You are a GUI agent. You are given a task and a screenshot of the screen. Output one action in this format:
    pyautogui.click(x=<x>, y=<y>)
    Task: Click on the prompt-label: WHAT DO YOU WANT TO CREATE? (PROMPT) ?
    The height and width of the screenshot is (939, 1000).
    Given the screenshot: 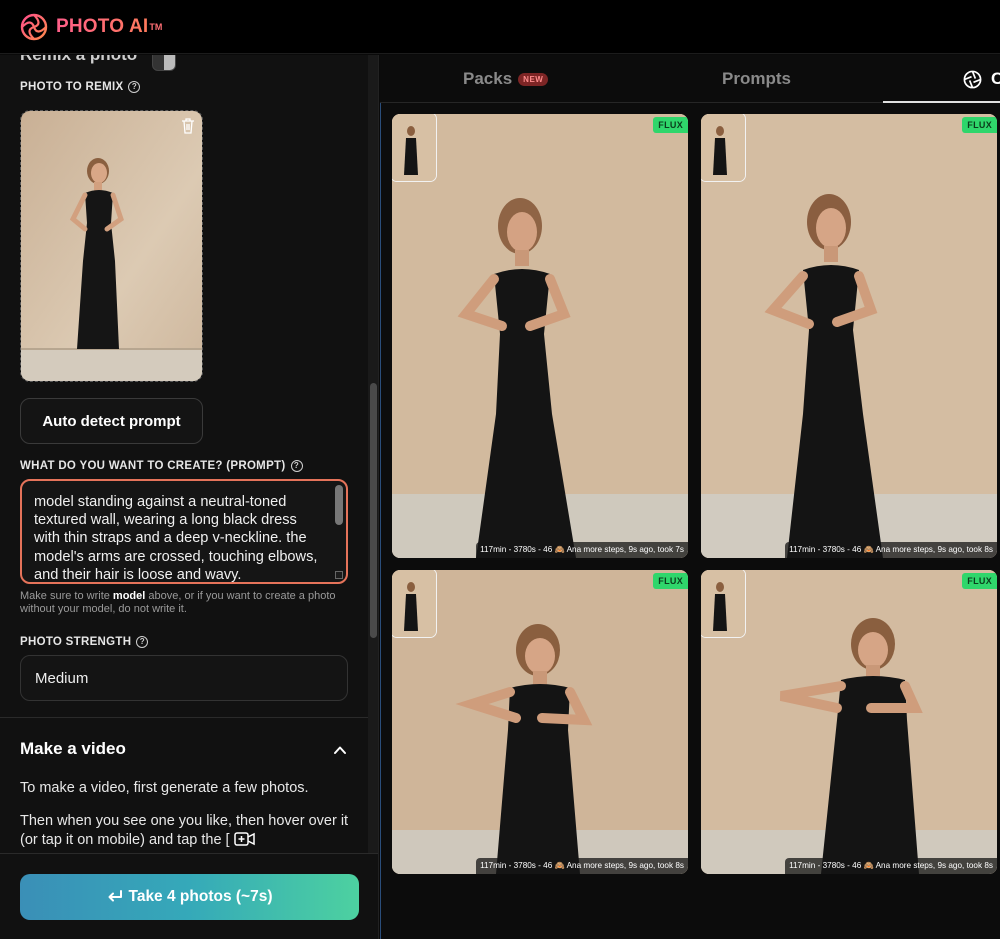 What is the action you would take?
    pyautogui.click(x=161, y=466)
    